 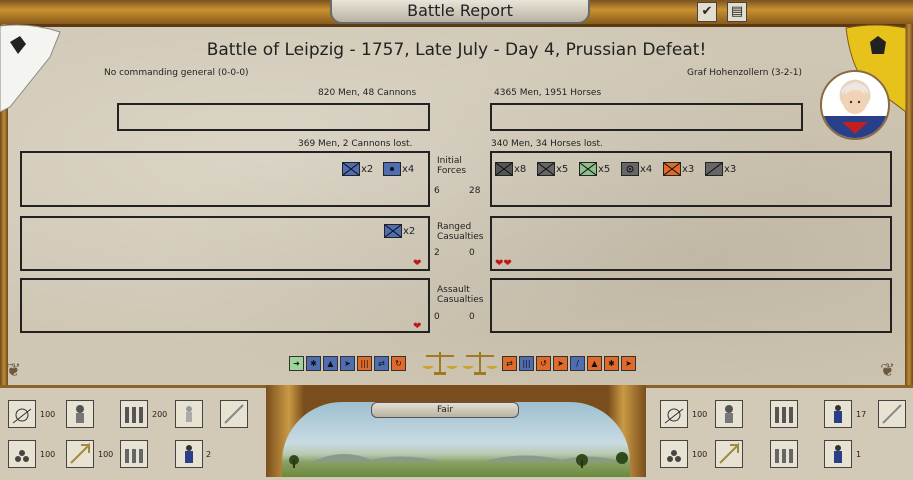 What do you see at coordinates (475, 191) in the screenshot?
I see `initial-right-count: 28` at bounding box center [475, 191].